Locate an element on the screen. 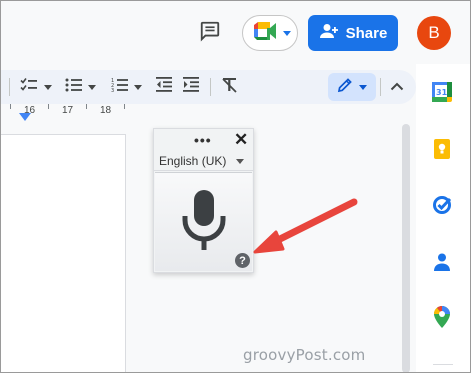 The width and height of the screenshot is (471, 373). hide-menus-button is located at coordinates (397, 87).